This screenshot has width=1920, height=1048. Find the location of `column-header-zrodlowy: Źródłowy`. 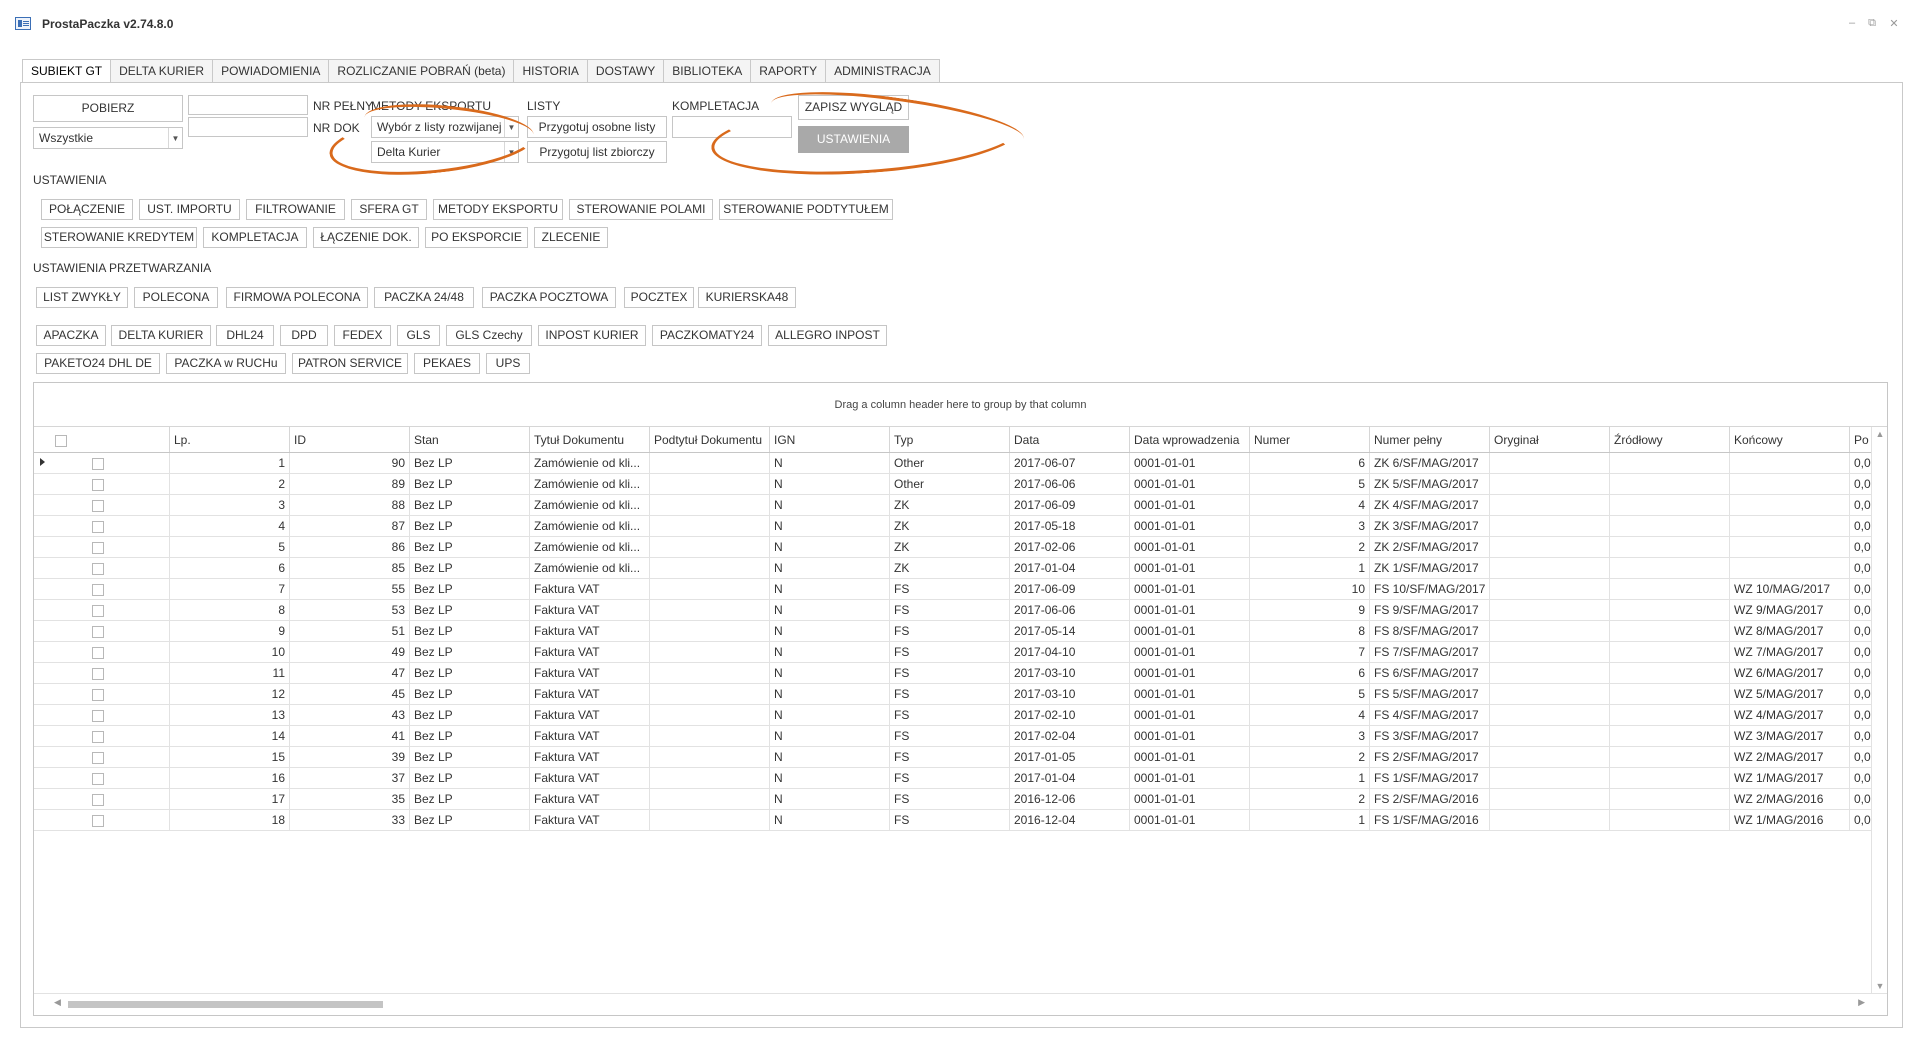

column-header-zrodlowy: Źródłowy is located at coordinates (1670, 439).